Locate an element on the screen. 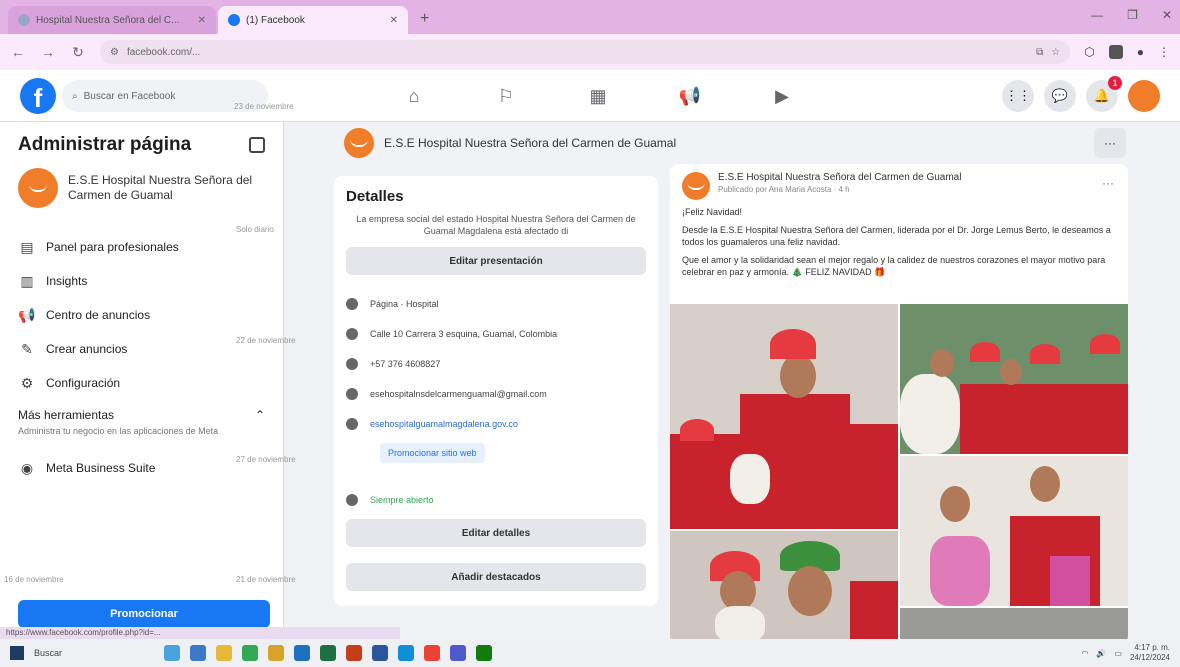  back-icon: ← is located at coordinates (18, 52).